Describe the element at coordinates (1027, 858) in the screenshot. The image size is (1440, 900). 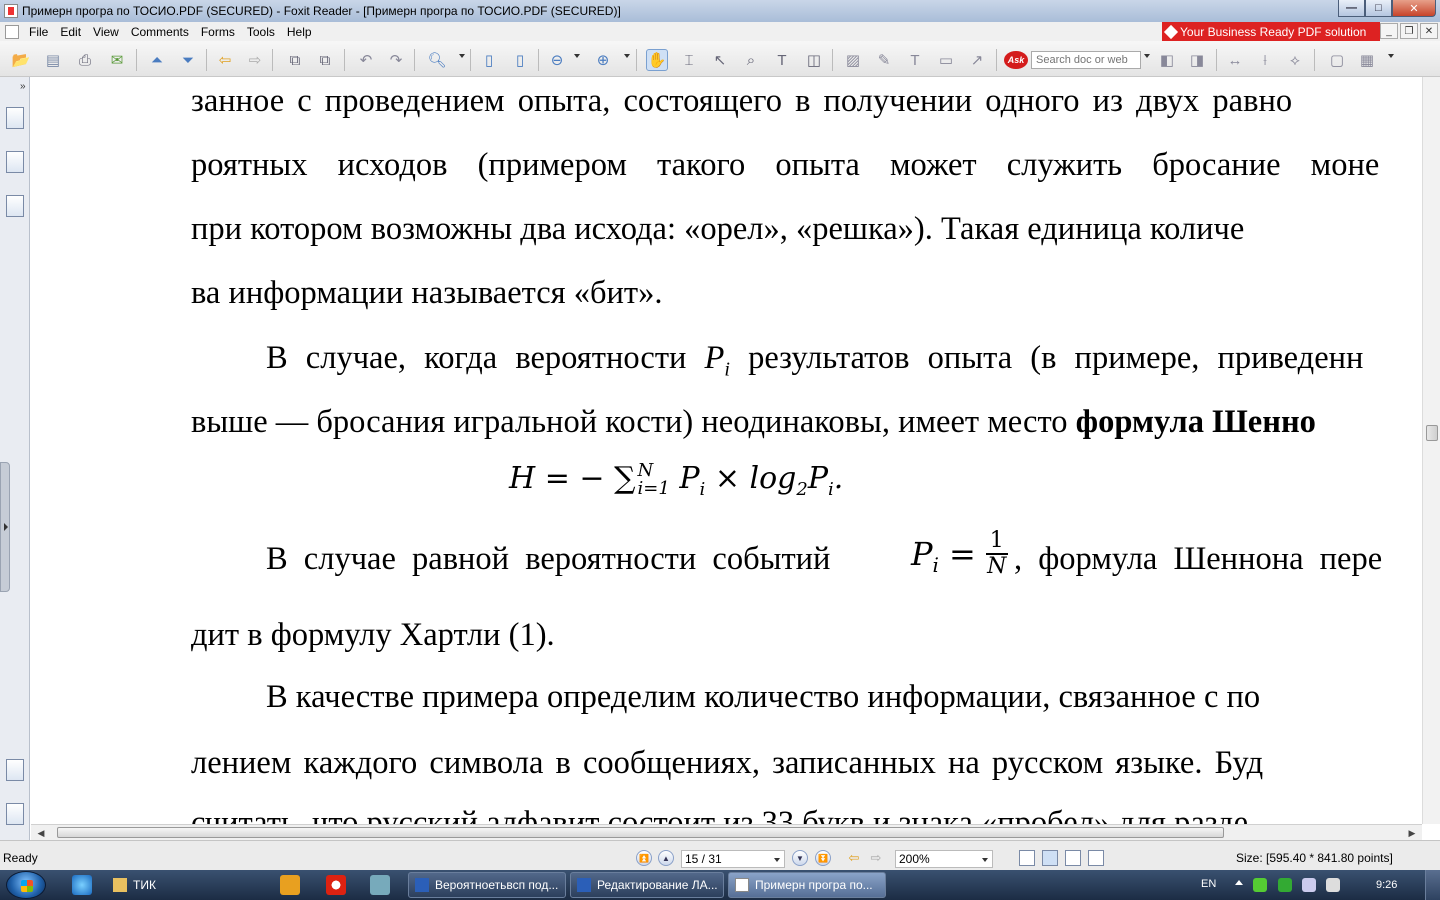
I see `single-page-view-icon` at that location.